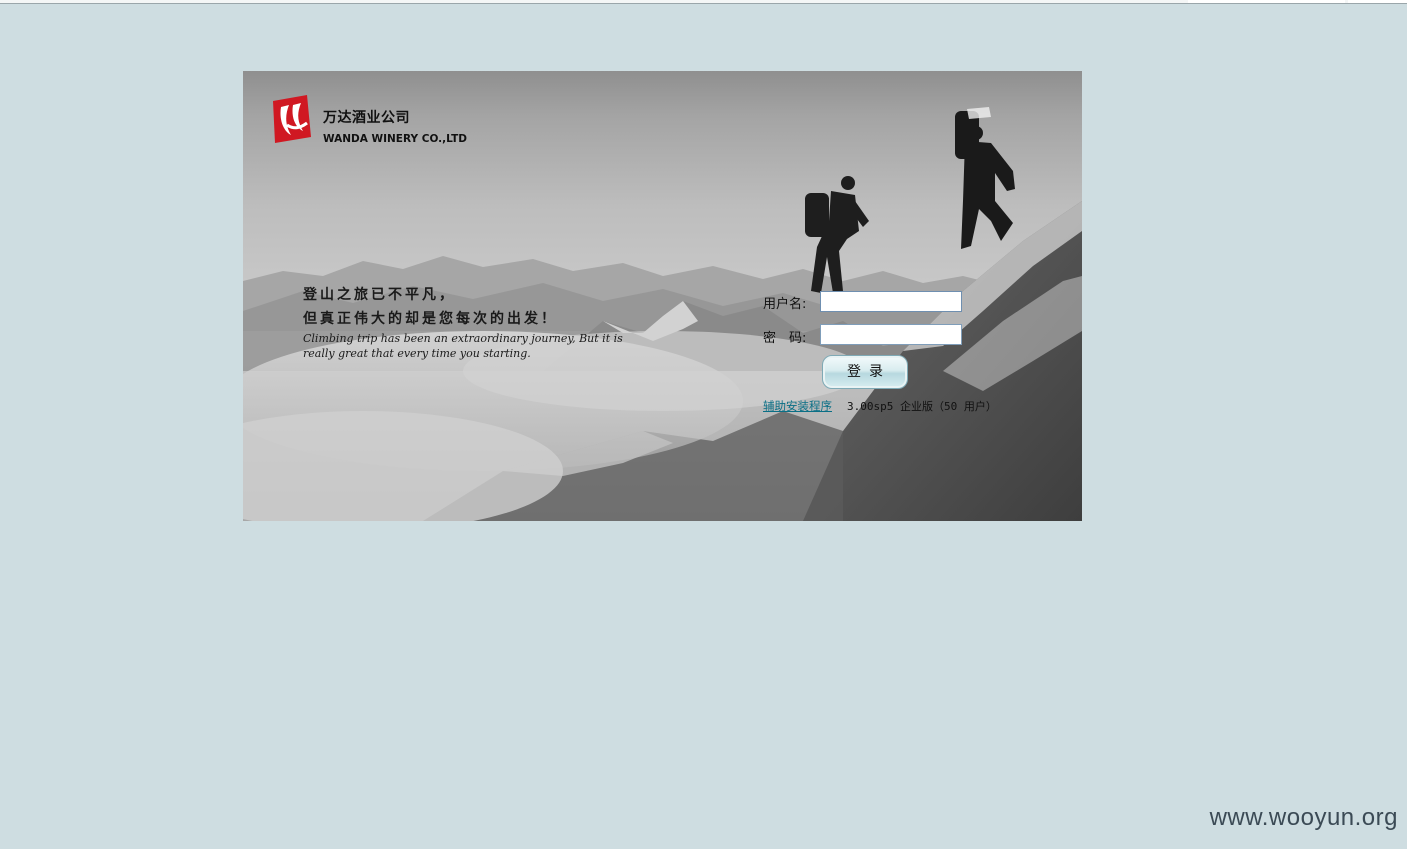  Describe the element at coordinates (366, 118) in the screenshot. I see `company-name-cn: 万达酒业公司` at that location.